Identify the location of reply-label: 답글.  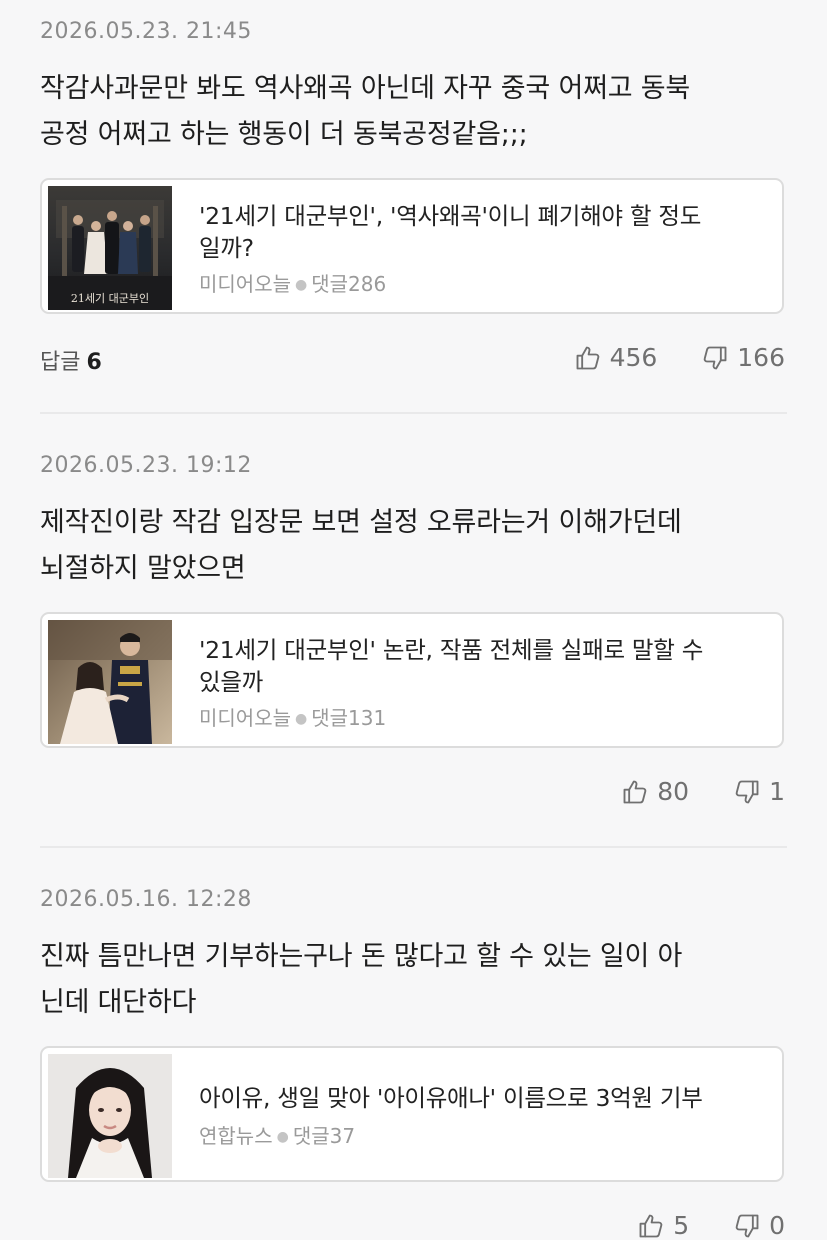
(60, 362).